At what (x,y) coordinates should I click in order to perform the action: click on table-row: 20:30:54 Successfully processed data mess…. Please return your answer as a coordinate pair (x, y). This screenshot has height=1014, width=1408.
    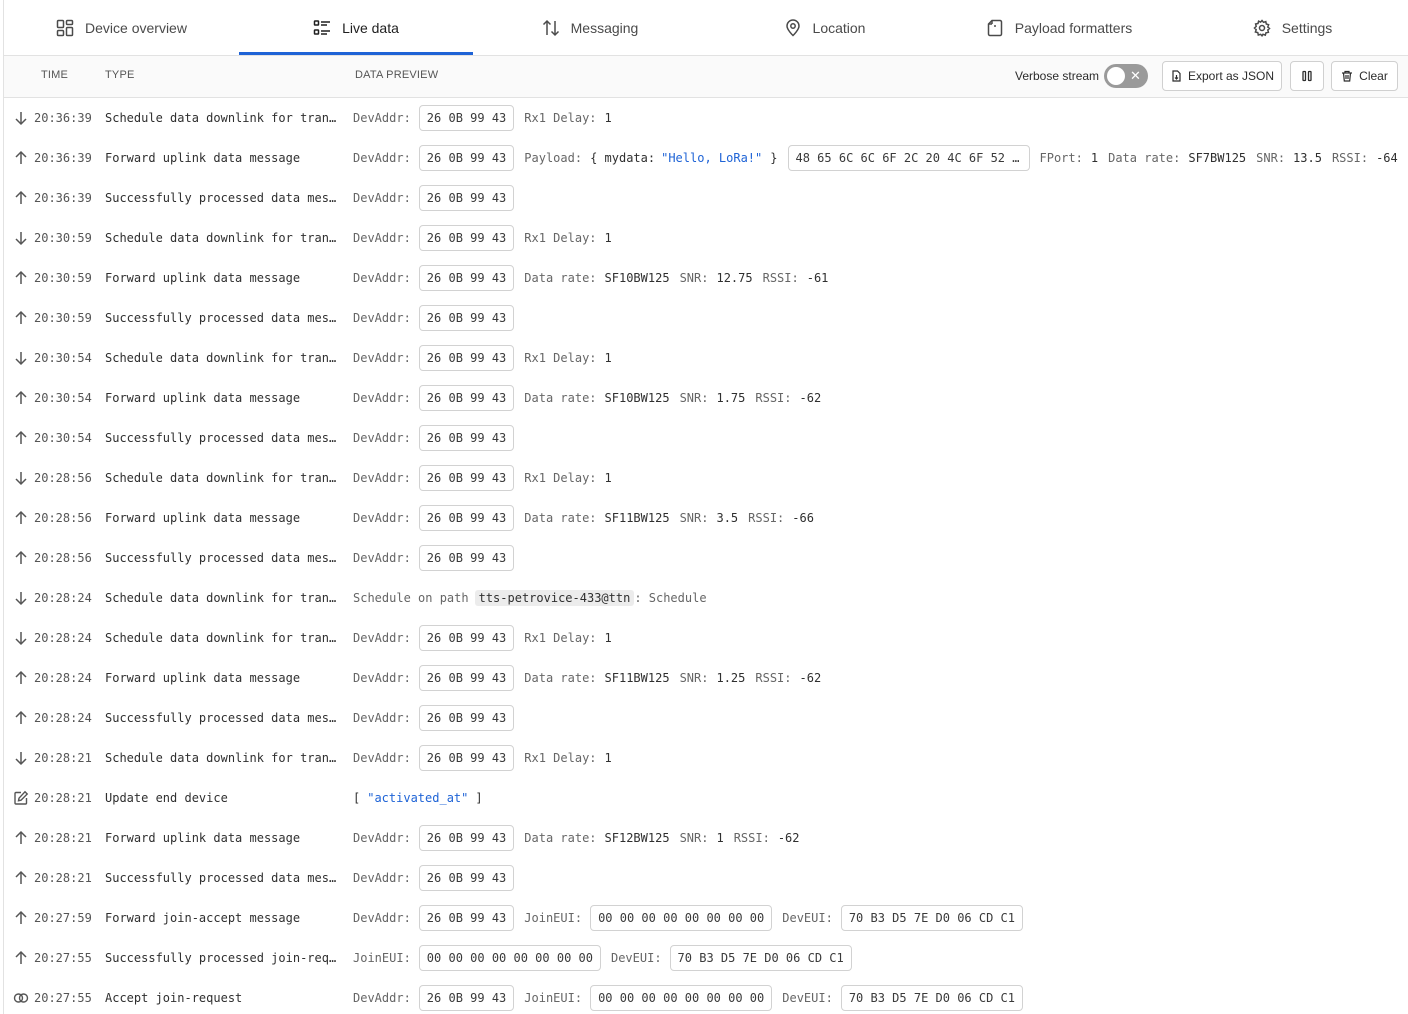
    Looking at the image, I should click on (706, 438).